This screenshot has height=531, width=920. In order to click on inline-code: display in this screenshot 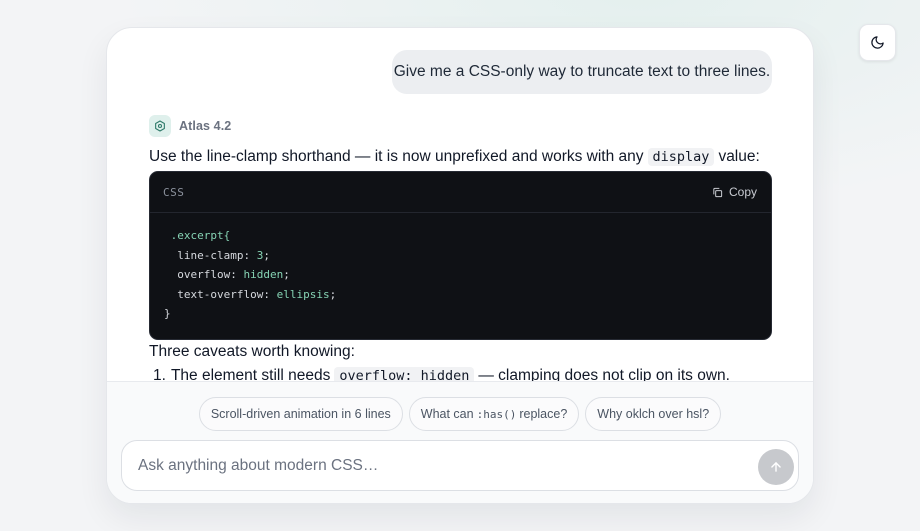, I will do `click(681, 157)`.